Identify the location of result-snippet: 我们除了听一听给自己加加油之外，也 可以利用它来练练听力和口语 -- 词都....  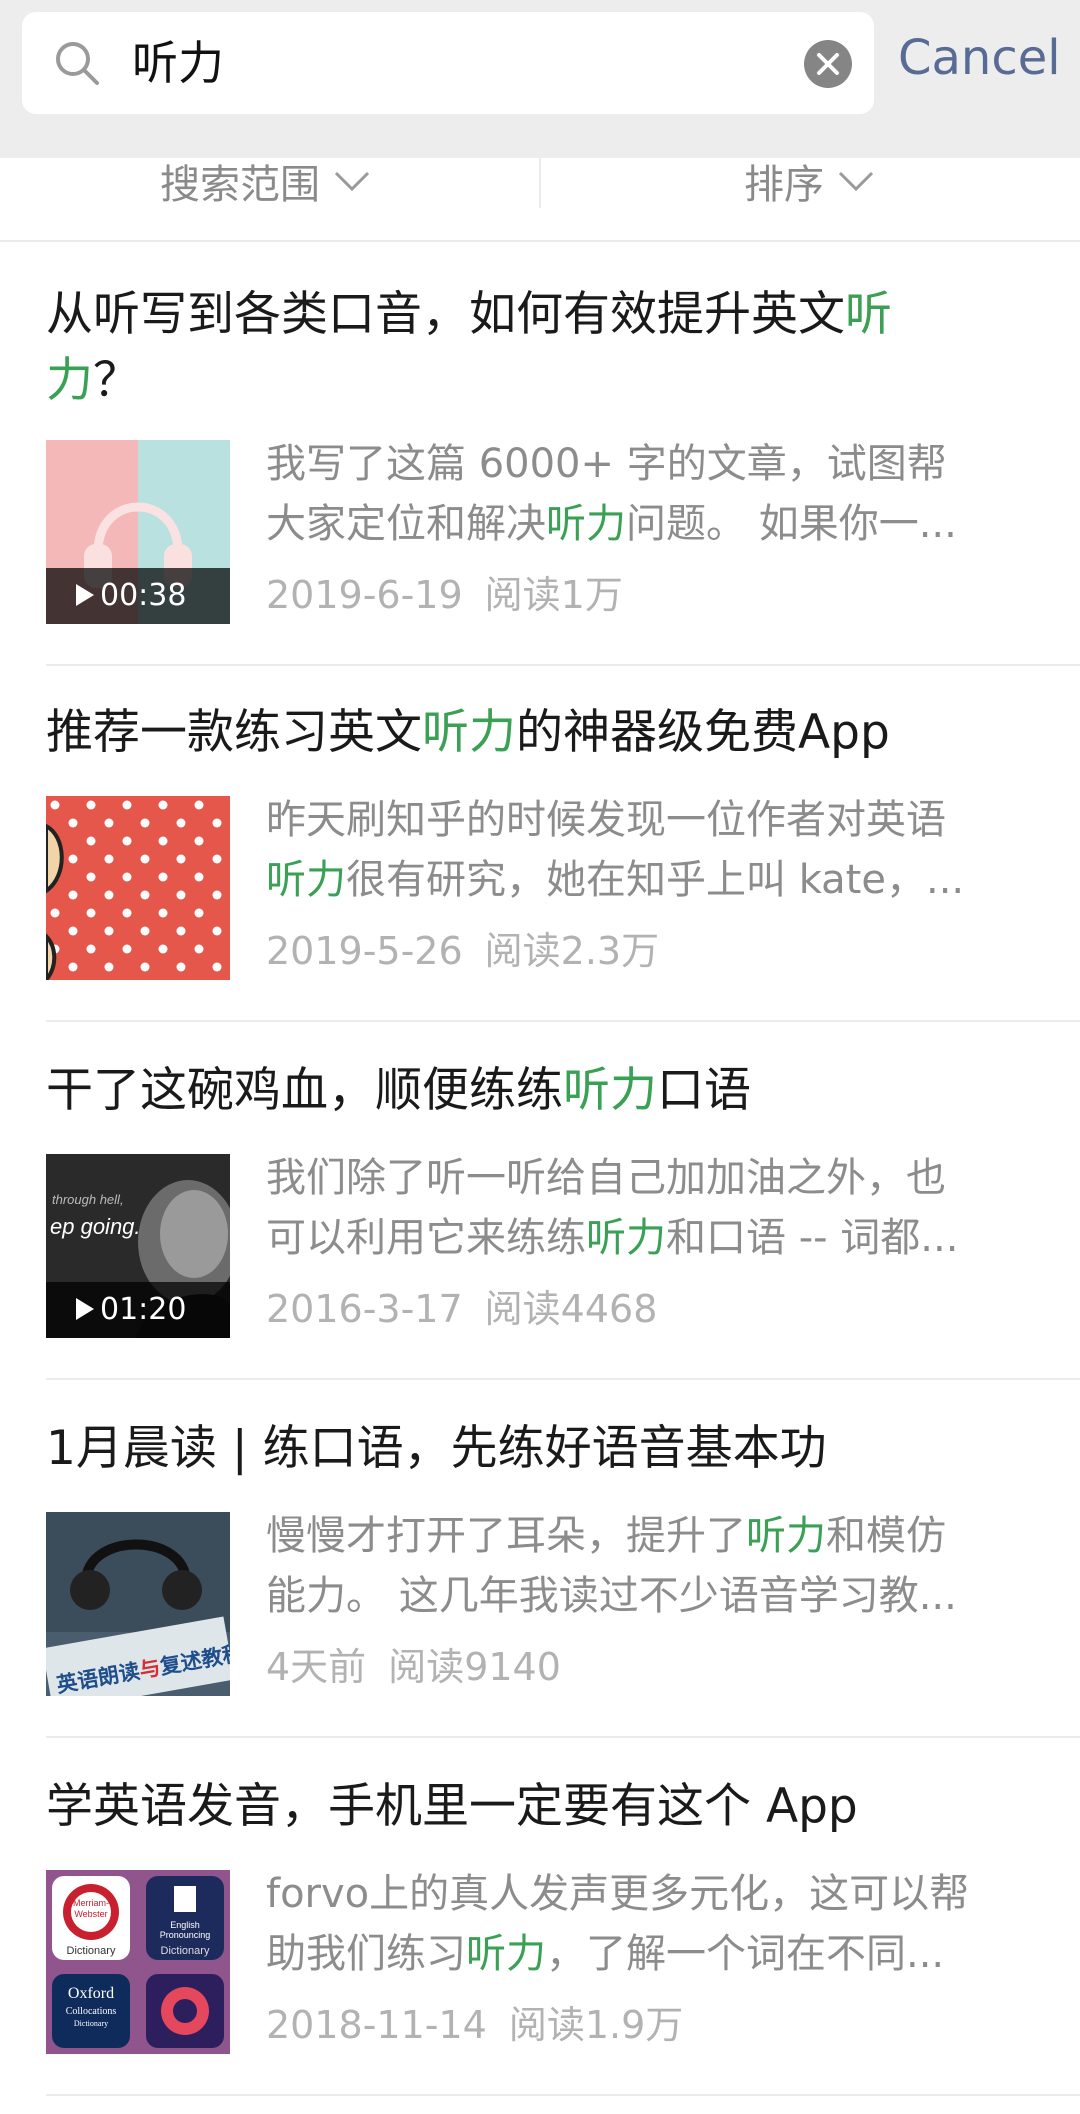
(612, 1208).